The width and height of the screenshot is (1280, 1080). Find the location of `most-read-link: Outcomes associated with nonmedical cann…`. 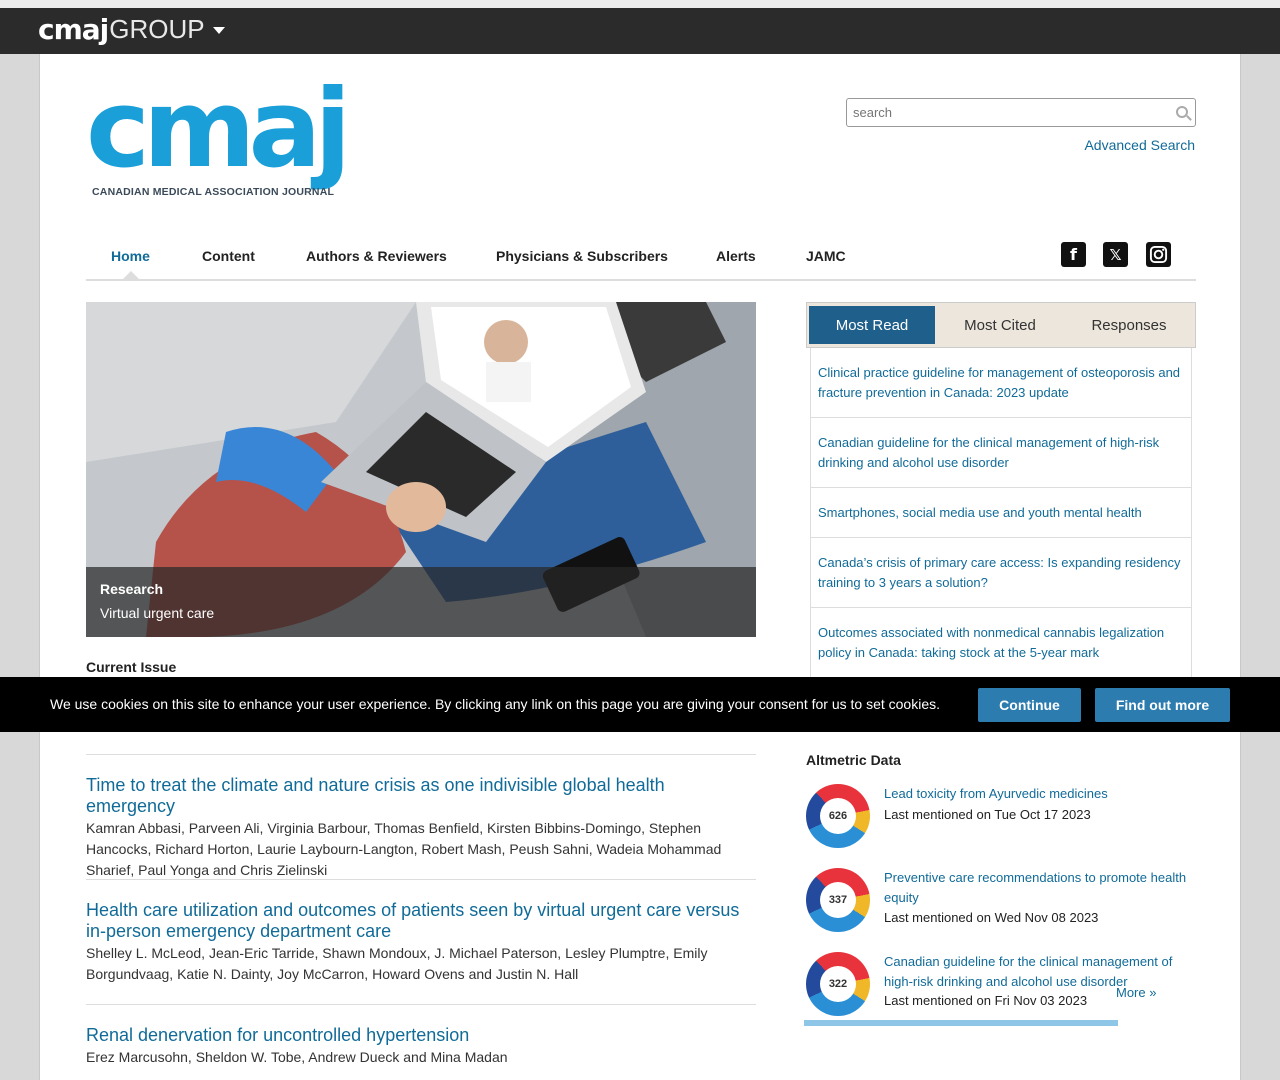

most-read-link: Outcomes associated with nonmedical cann… is located at coordinates (1001, 643).